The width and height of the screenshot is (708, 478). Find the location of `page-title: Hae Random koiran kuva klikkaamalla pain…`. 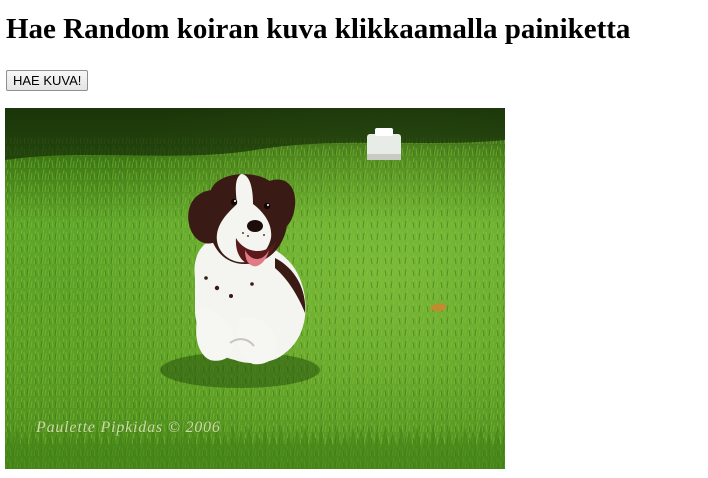

page-title: Hae Random koiran kuva klikkaamalla pain… is located at coordinates (318, 29).